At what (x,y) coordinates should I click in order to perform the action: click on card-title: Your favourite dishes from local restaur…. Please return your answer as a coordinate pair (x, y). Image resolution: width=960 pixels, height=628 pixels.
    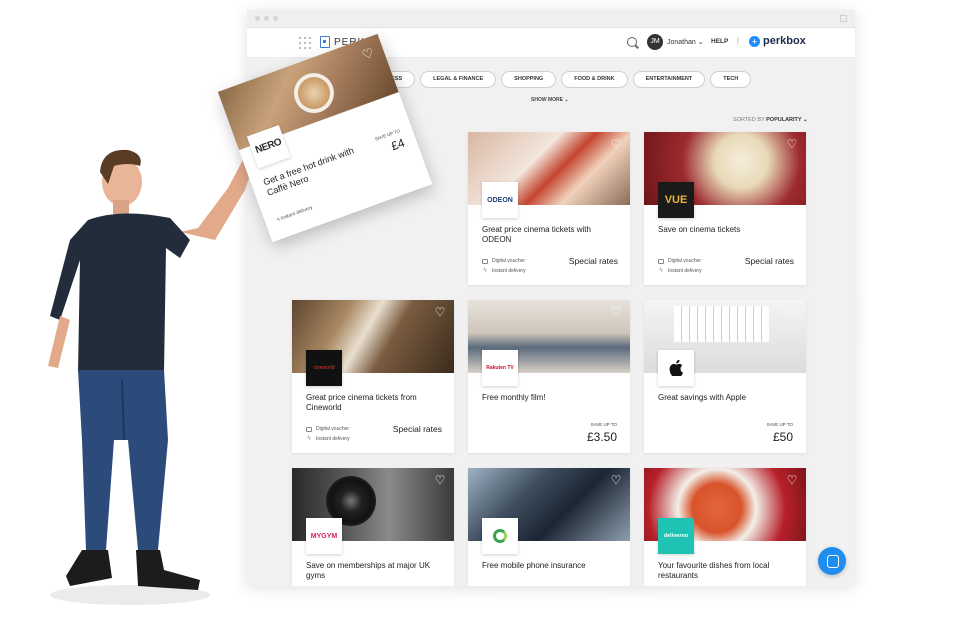
    Looking at the image, I should click on (714, 570).